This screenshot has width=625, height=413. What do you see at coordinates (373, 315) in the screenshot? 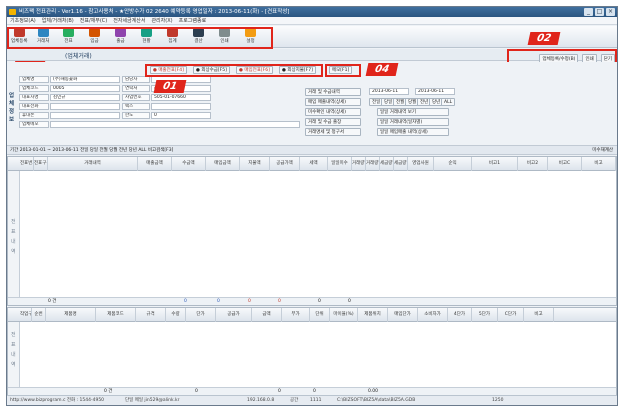
I see `column-header: 제품위치` at bounding box center [373, 315].